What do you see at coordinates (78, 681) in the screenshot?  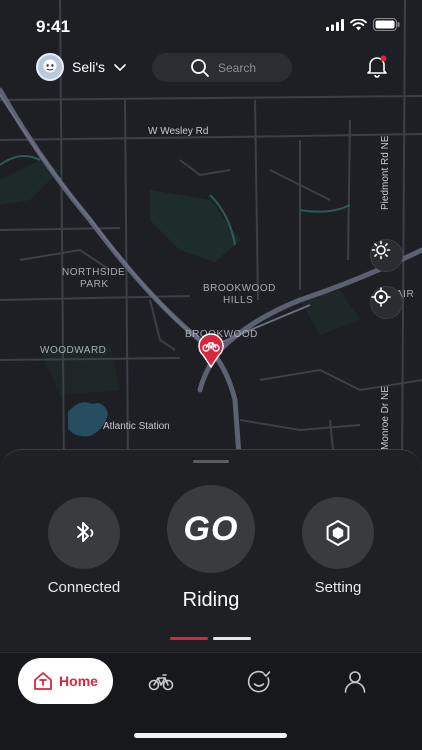 I see `tab-home-label: Home` at bounding box center [78, 681].